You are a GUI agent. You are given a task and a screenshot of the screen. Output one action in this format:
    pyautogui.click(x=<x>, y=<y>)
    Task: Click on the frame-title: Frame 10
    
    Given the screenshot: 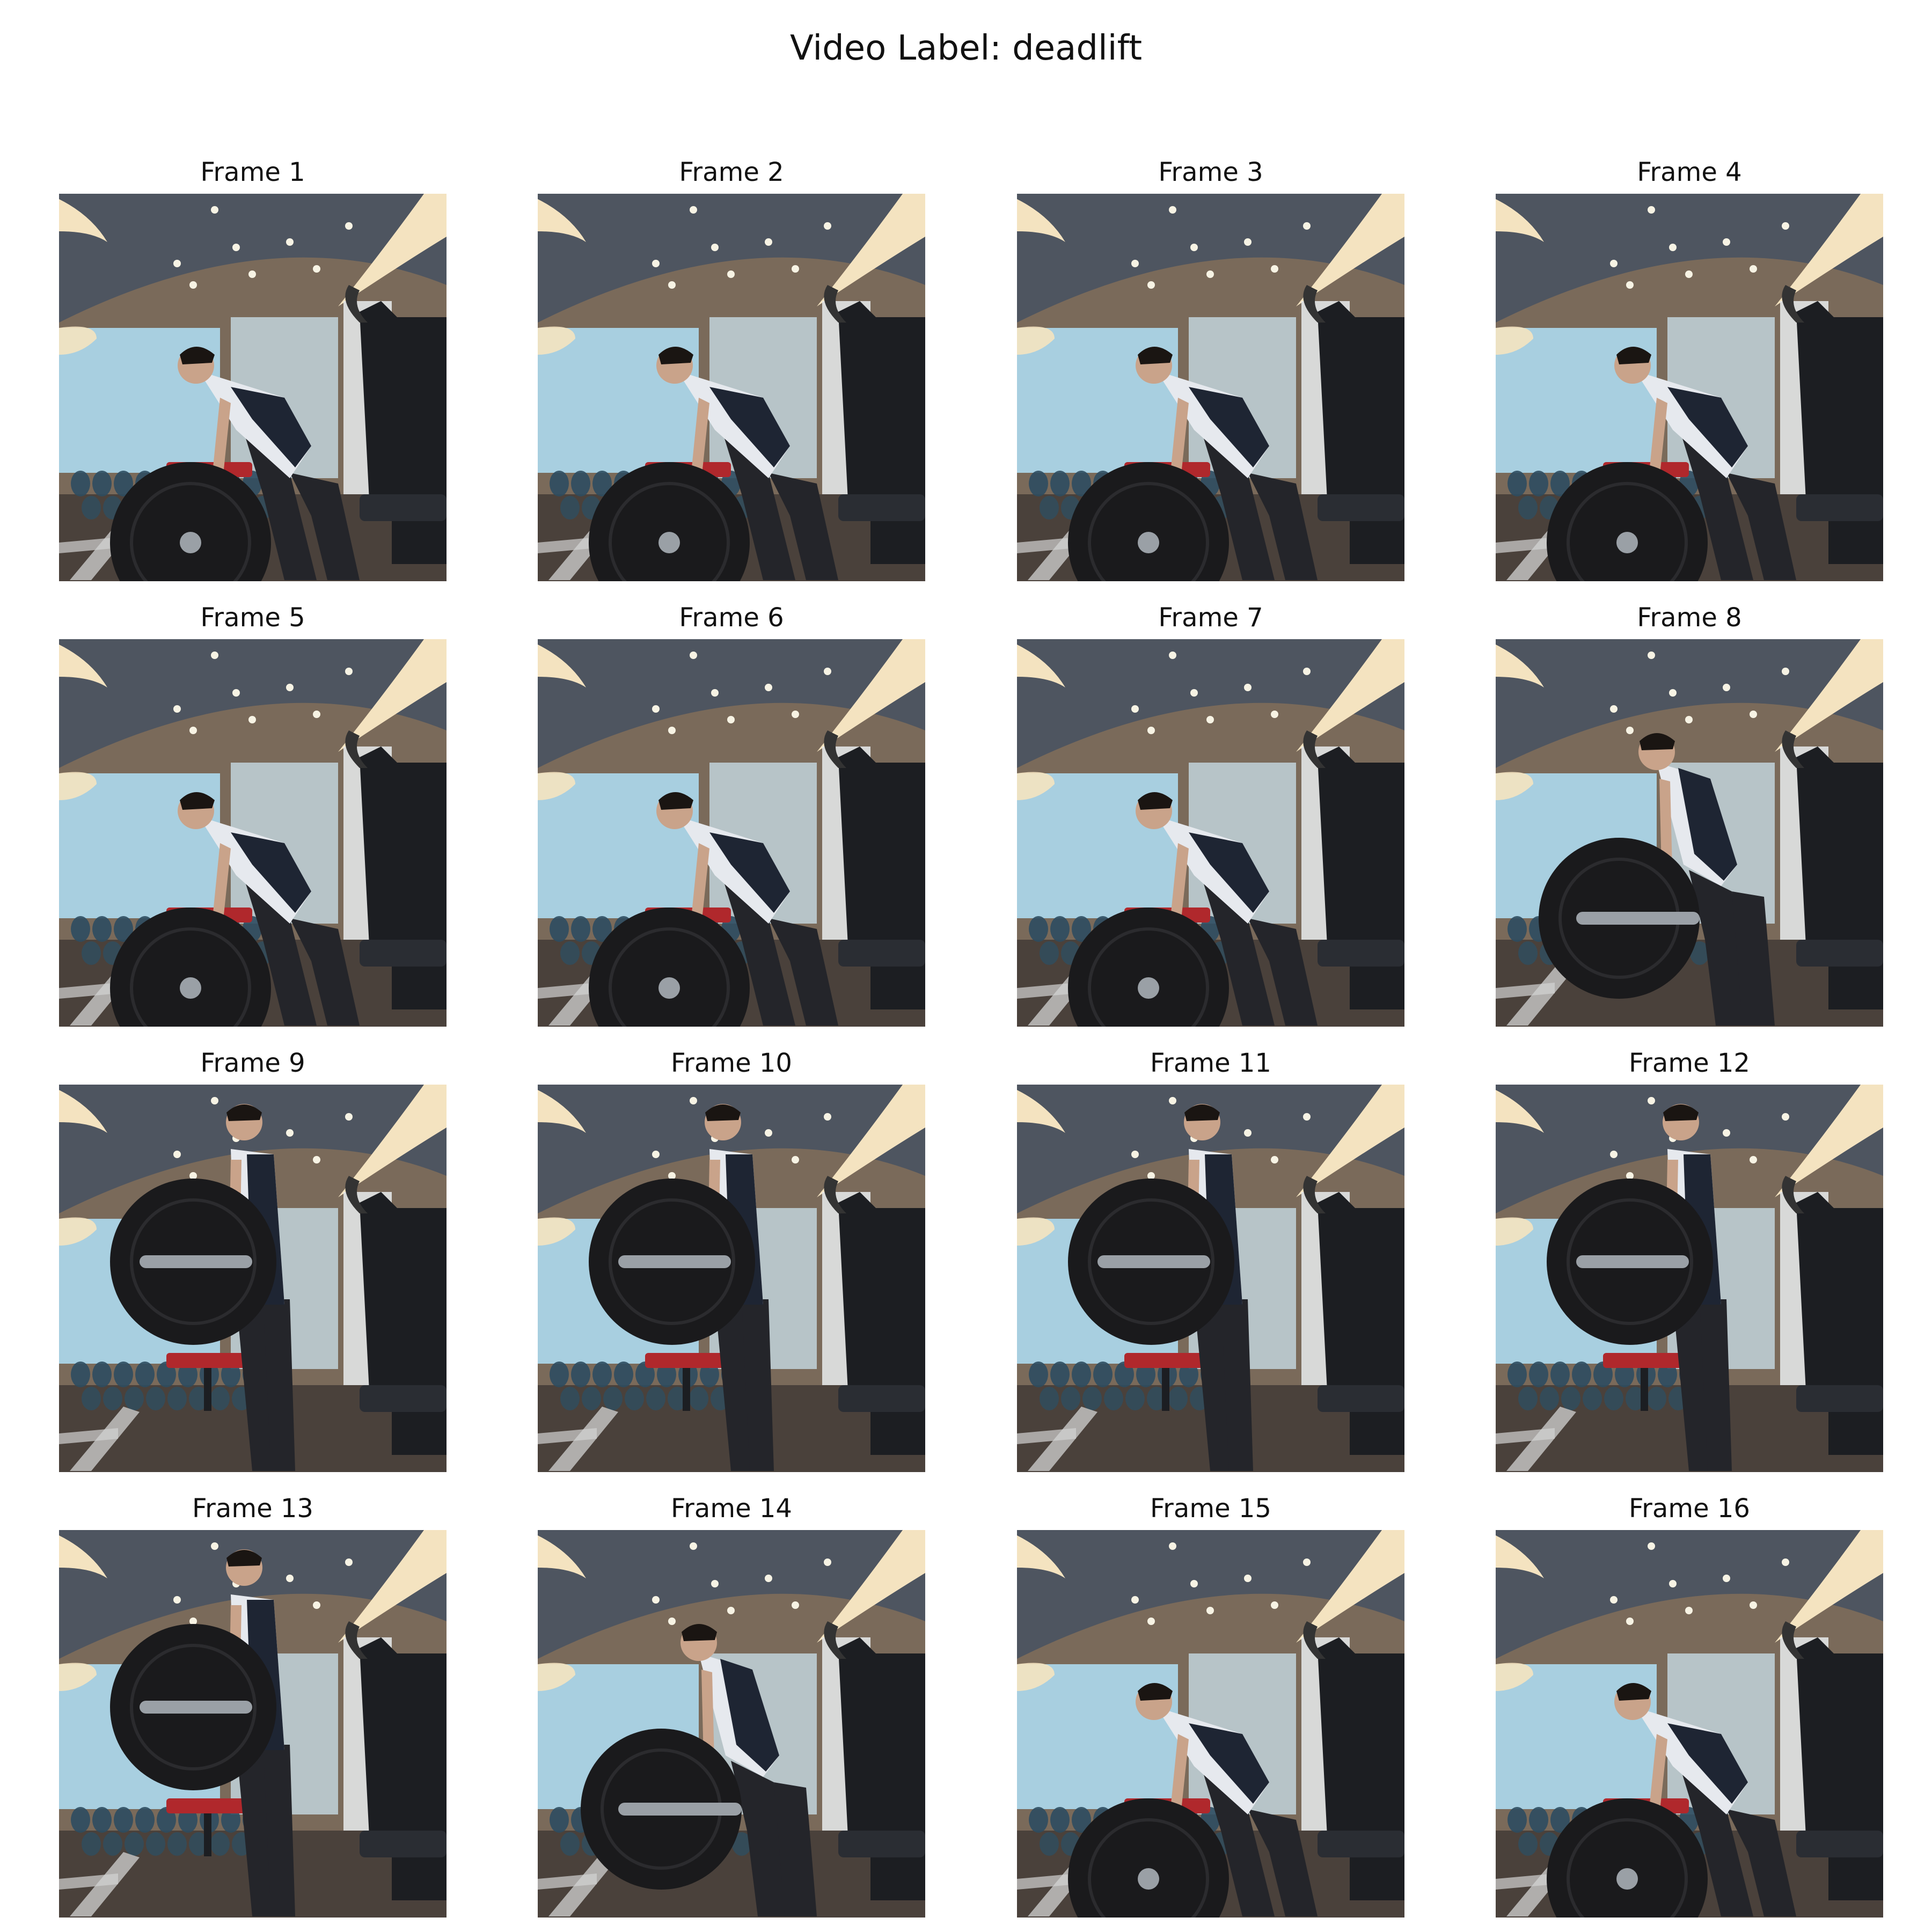 What is the action you would take?
    pyautogui.click(x=731, y=1063)
    